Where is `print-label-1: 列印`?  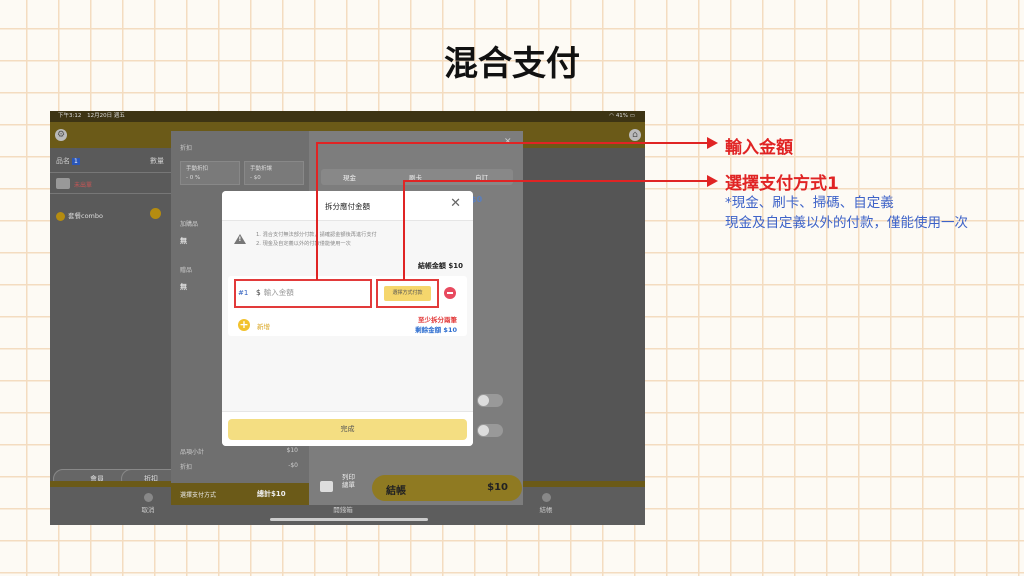
print-label-1: 列印 is located at coordinates (348, 477).